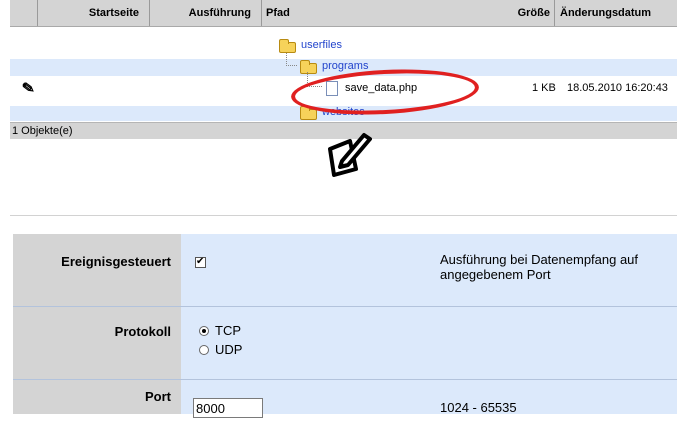 The height and width of the screenshot is (437, 677). What do you see at coordinates (617, 88) in the screenshot?
I see `file-date: 18.05.2010 16:20:43` at bounding box center [617, 88].